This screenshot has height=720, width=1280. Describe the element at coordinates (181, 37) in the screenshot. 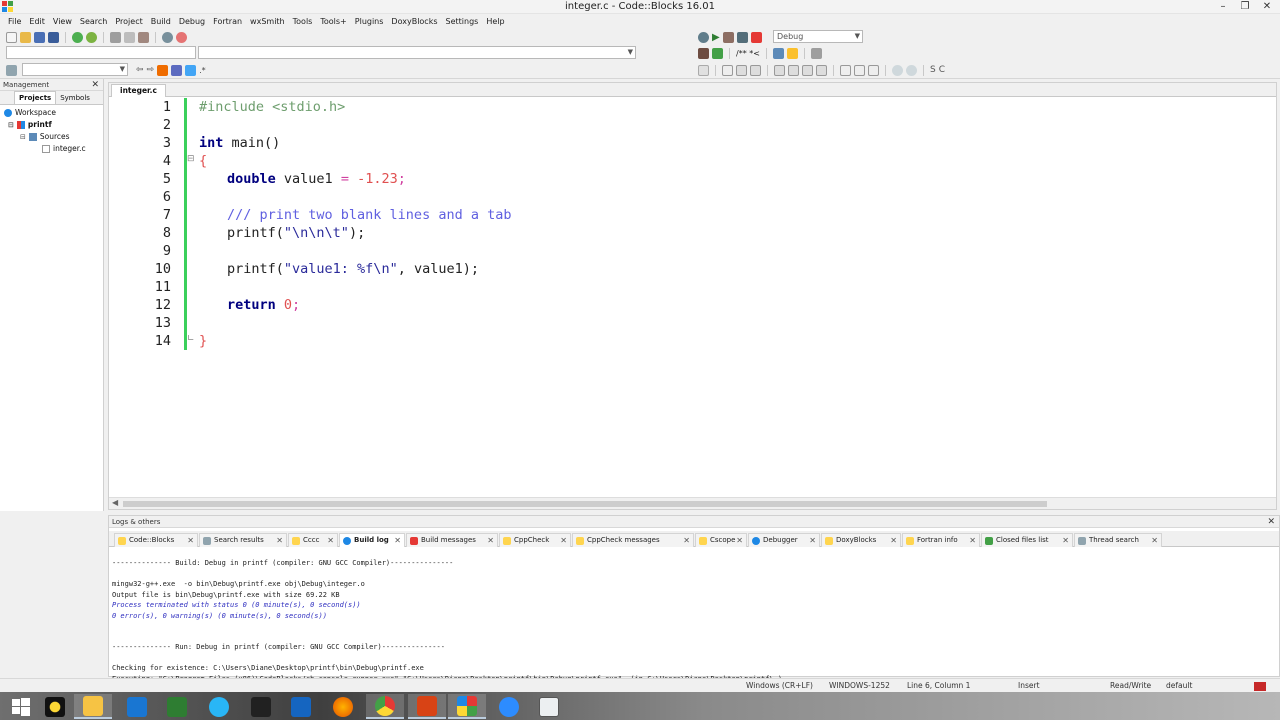

I see `replace-icon` at that location.